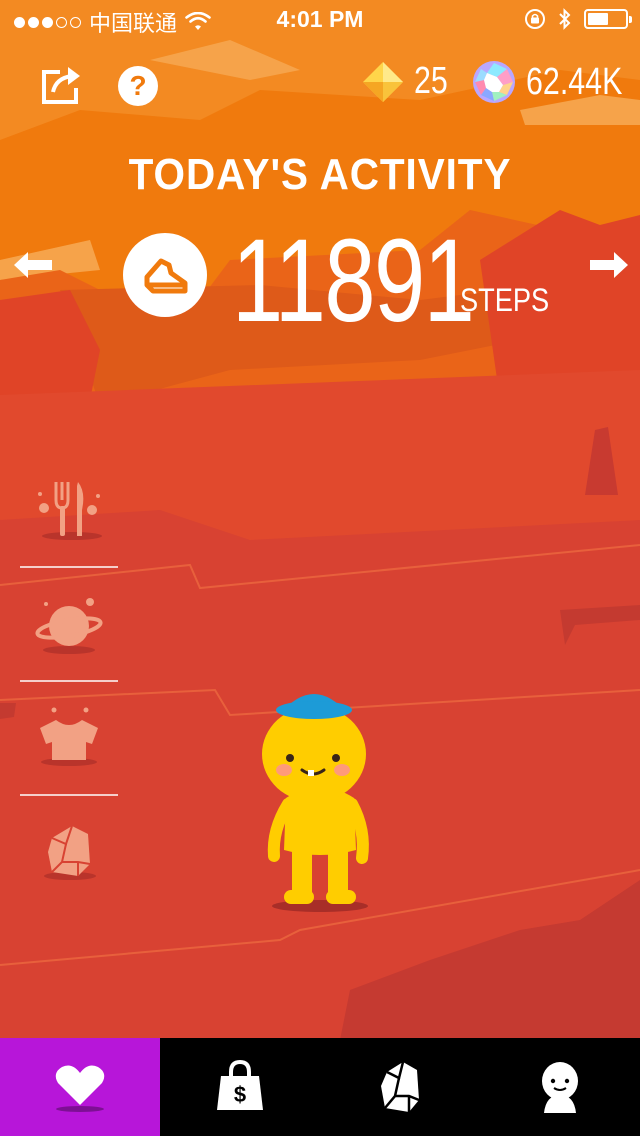 The height and width of the screenshot is (1136, 640). What do you see at coordinates (70, 510) in the screenshot?
I see `food-icon` at bounding box center [70, 510].